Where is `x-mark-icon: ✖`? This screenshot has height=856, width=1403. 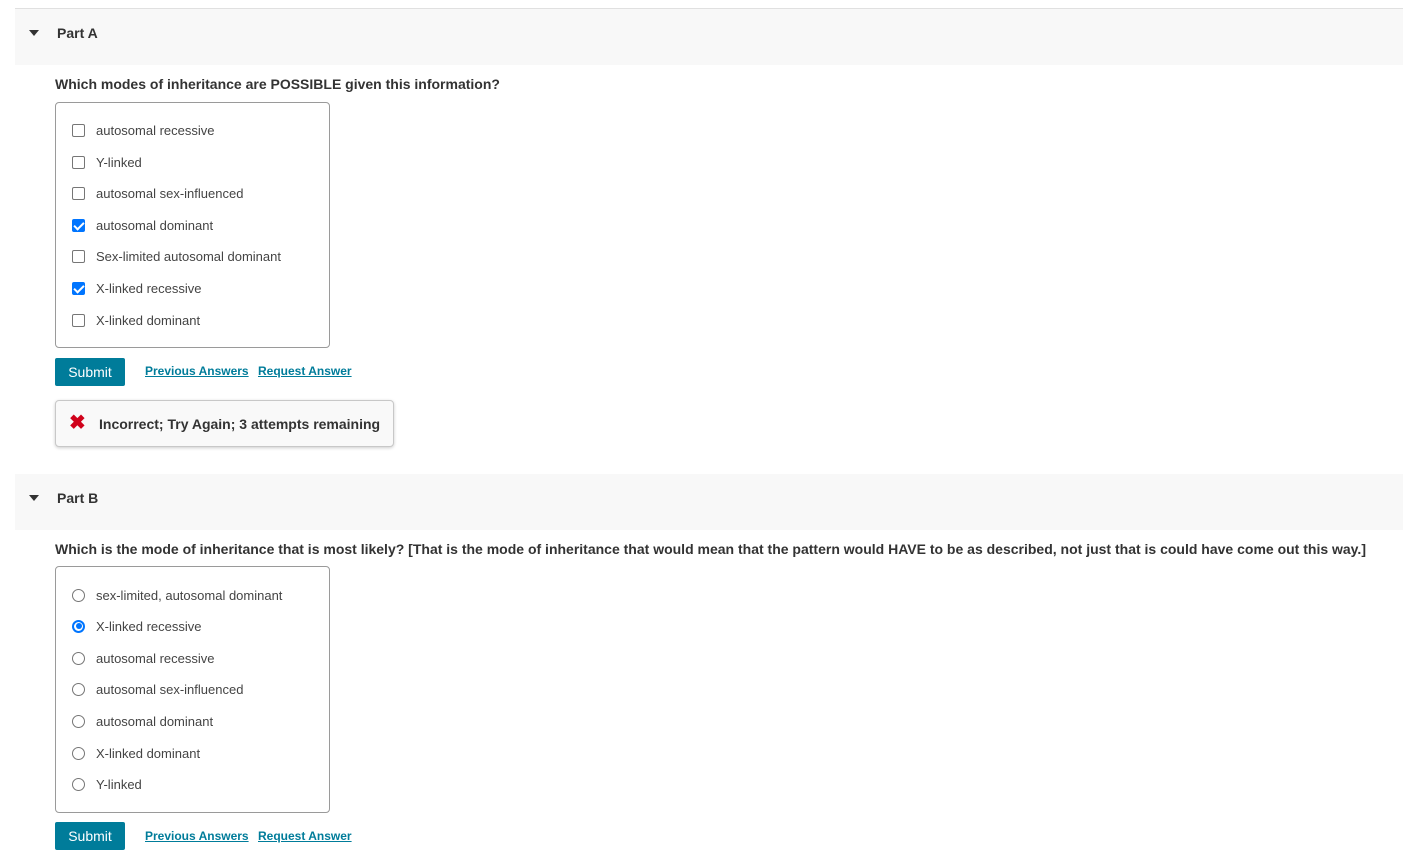 x-mark-icon: ✖ is located at coordinates (77, 423).